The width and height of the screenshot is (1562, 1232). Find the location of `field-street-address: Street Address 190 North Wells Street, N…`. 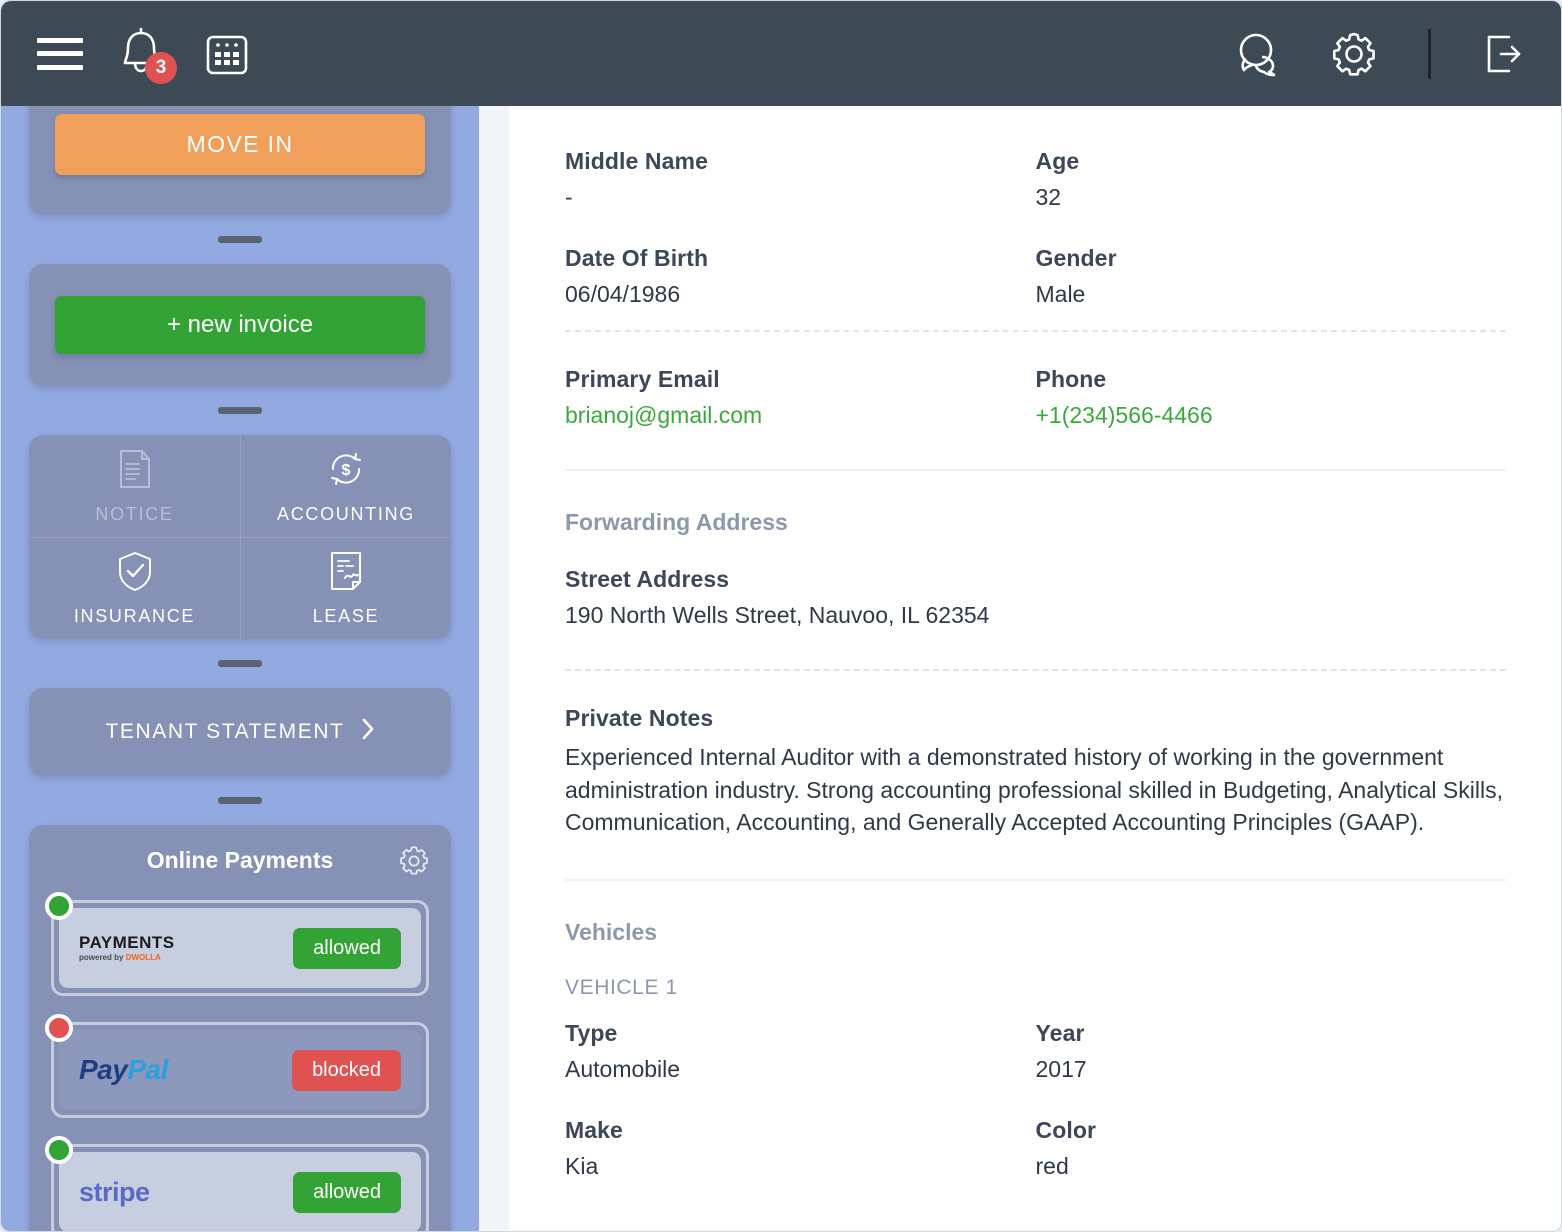

field-street-address: Street Address 190 North Wells Street, N… is located at coordinates (1035, 597).